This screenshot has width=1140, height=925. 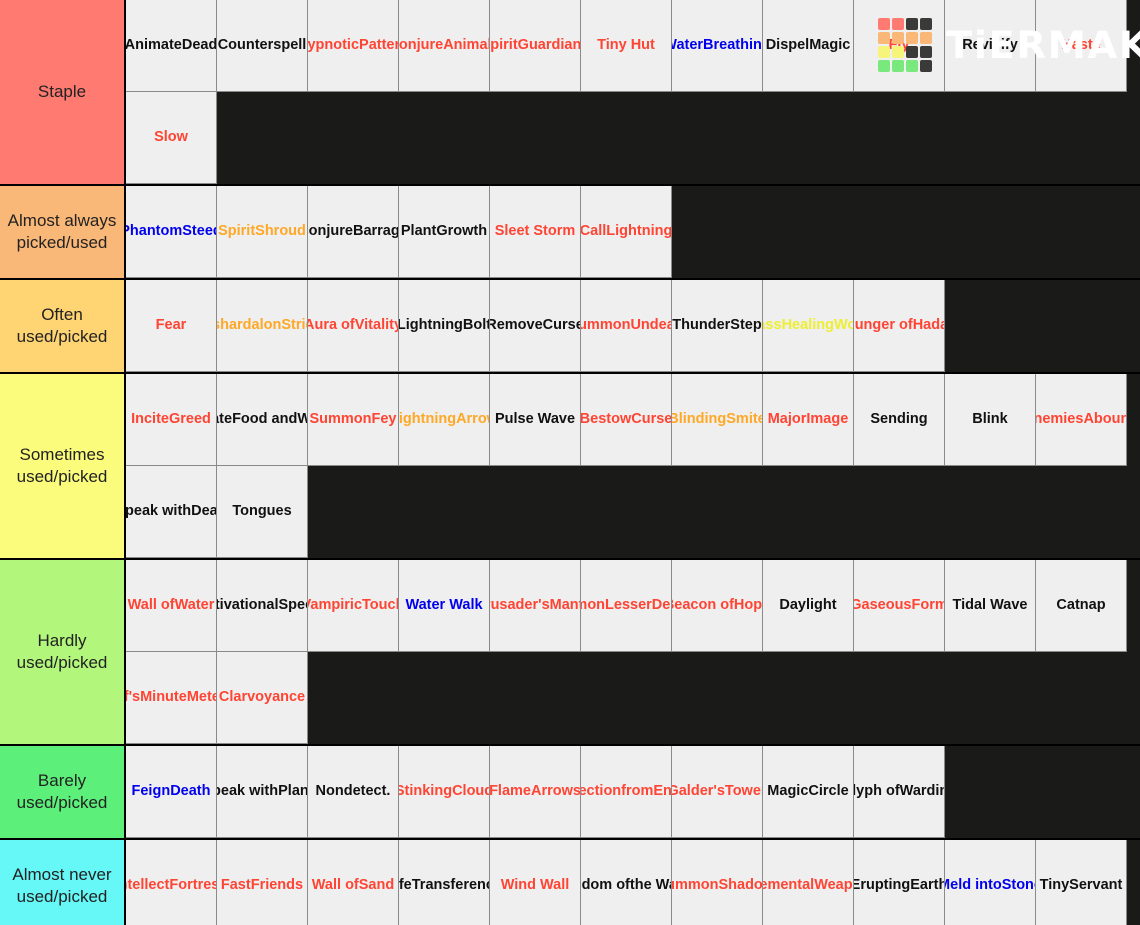 I want to click on tier-item-label-line: Clarvoyance, so click(x=262, y=697).